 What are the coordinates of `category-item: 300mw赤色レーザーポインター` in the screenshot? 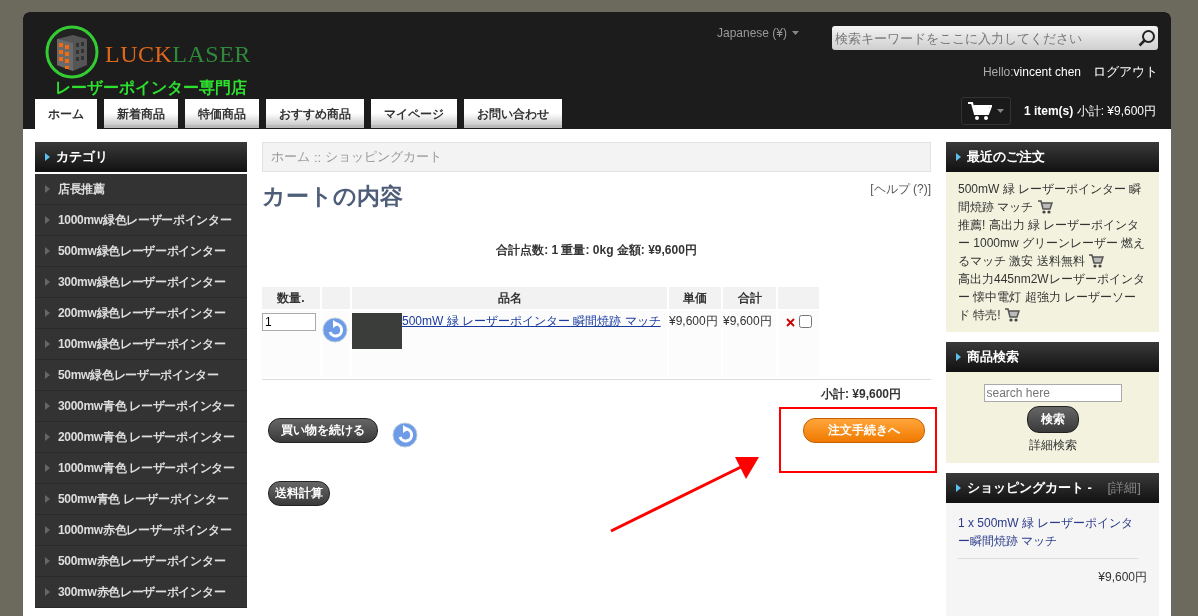 It's located at (141, 592).